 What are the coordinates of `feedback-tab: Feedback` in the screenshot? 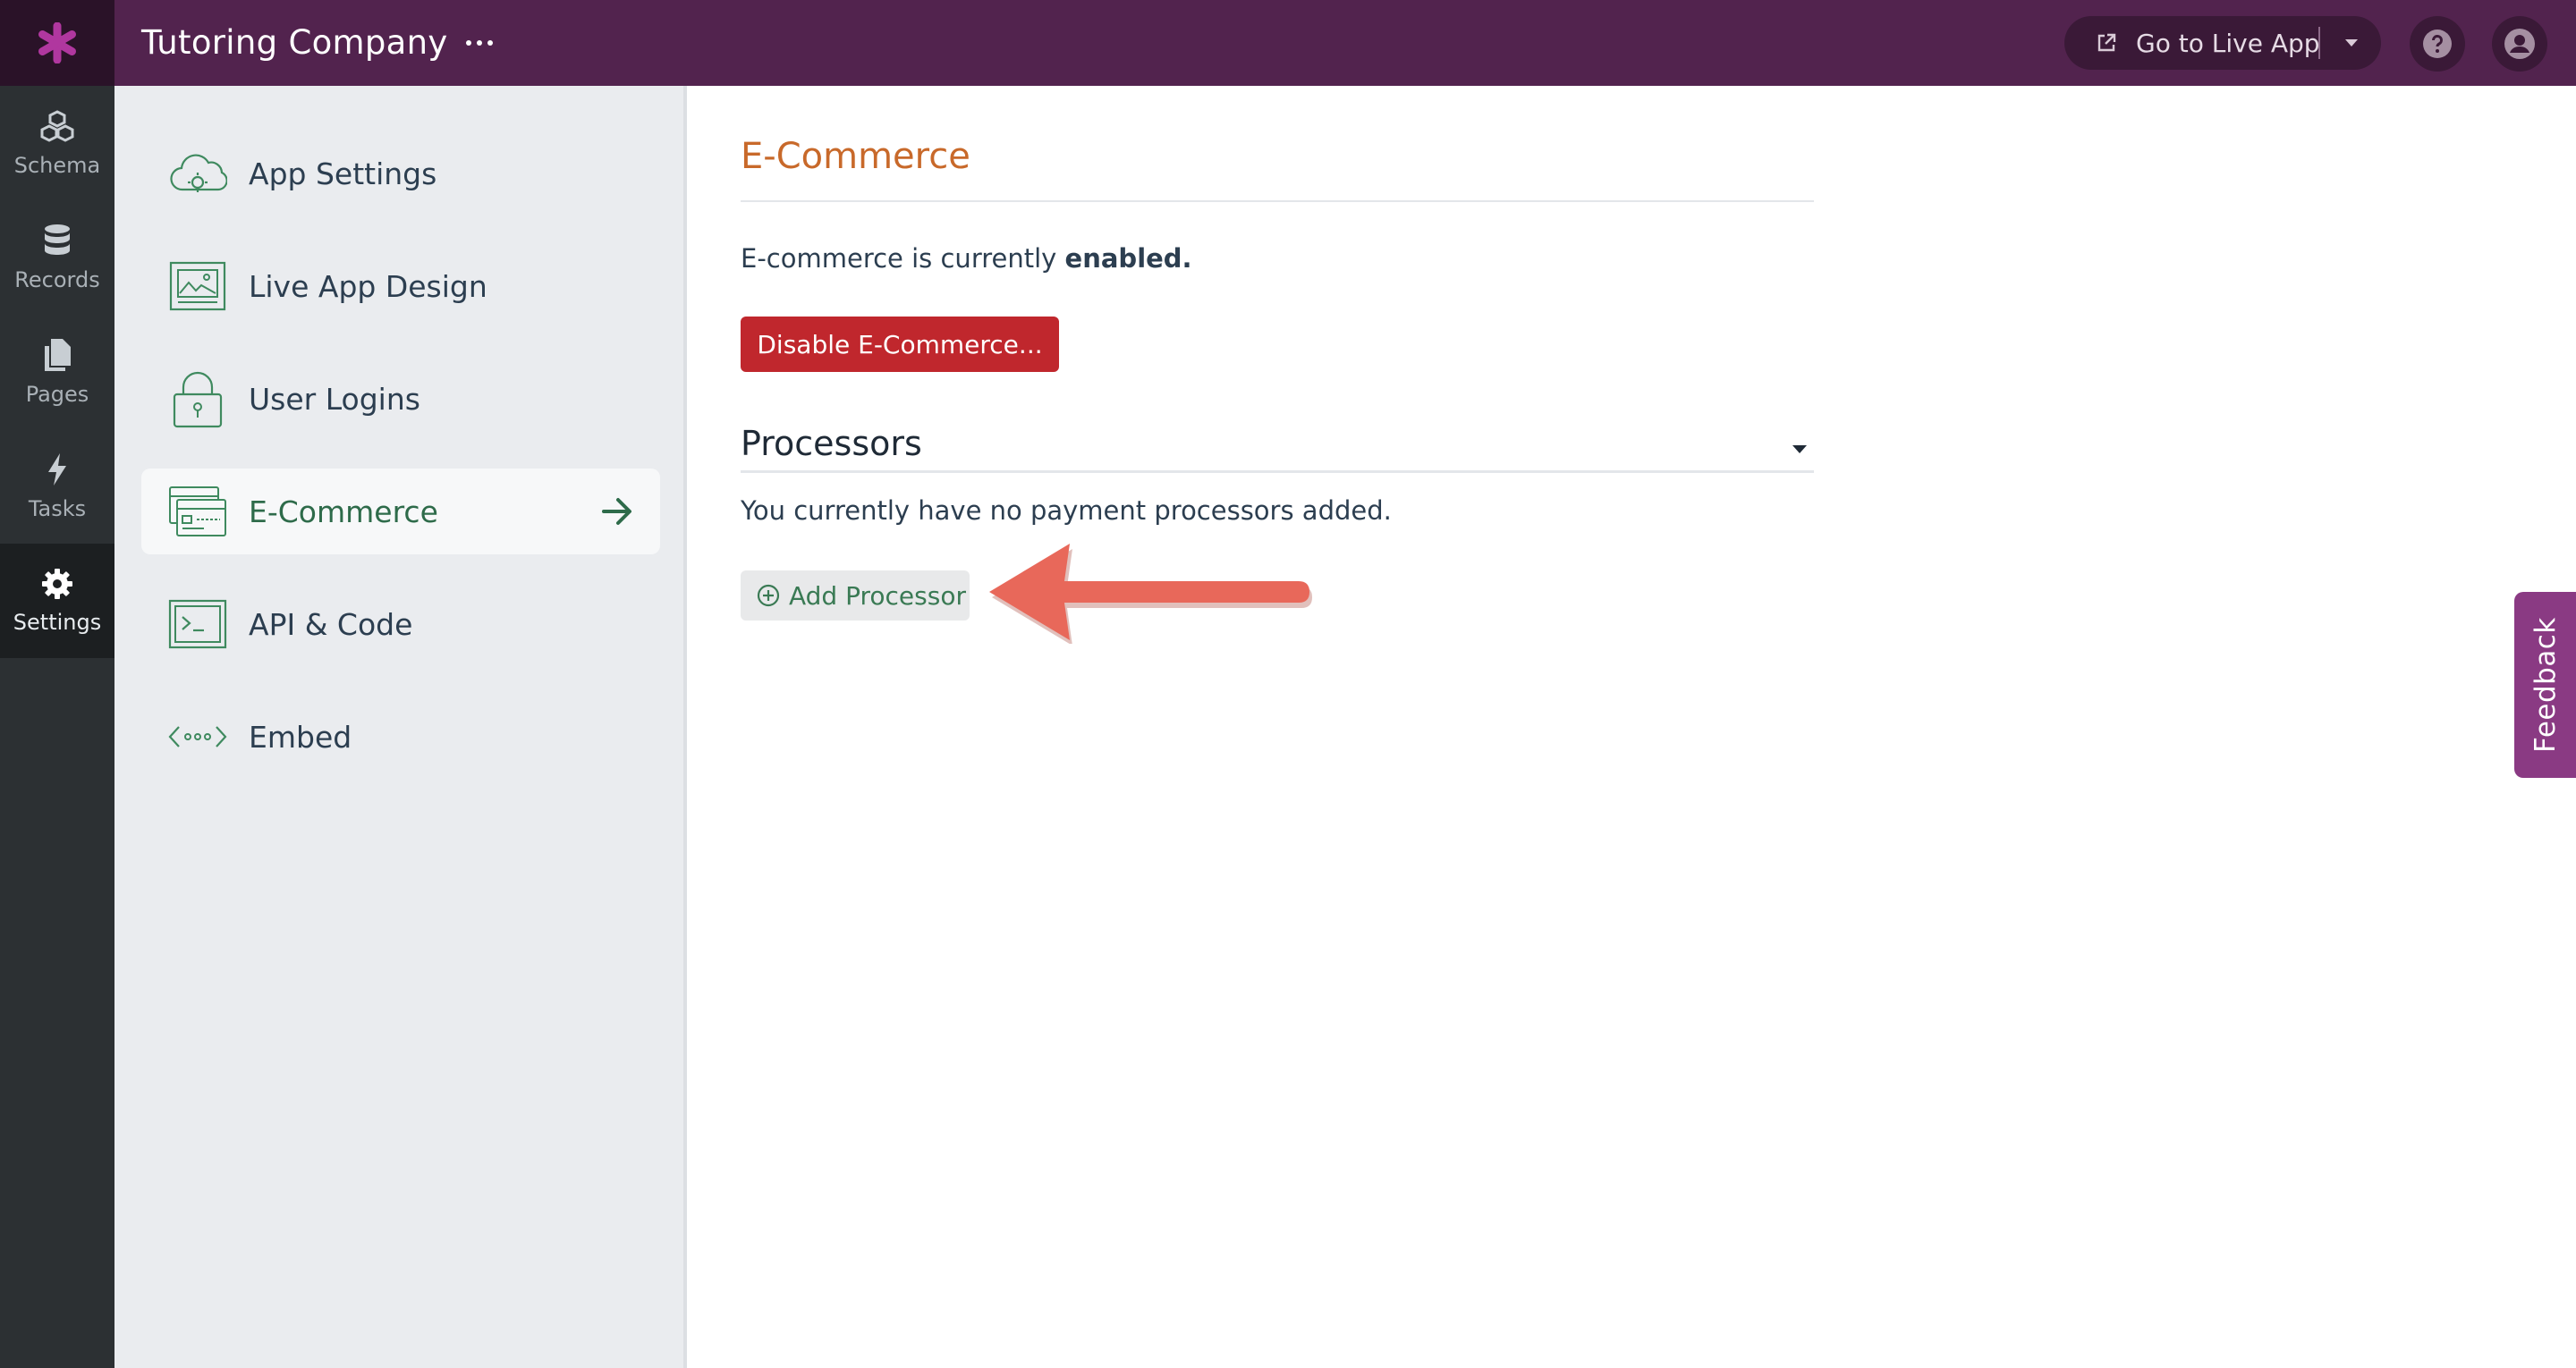 It's located at (2545, 685).